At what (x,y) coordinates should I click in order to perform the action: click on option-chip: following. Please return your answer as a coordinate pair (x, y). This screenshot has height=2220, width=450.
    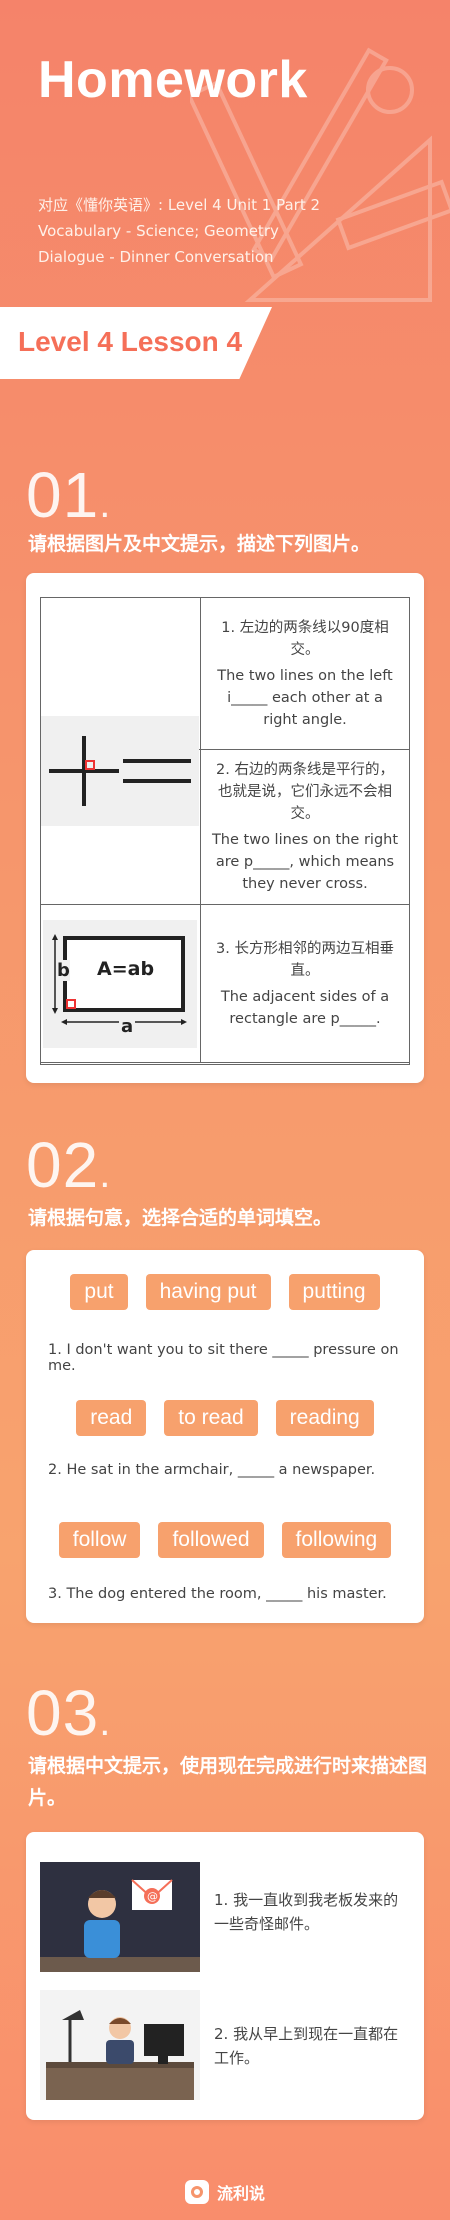
    Looking at the image, I should click on (336, 1540).